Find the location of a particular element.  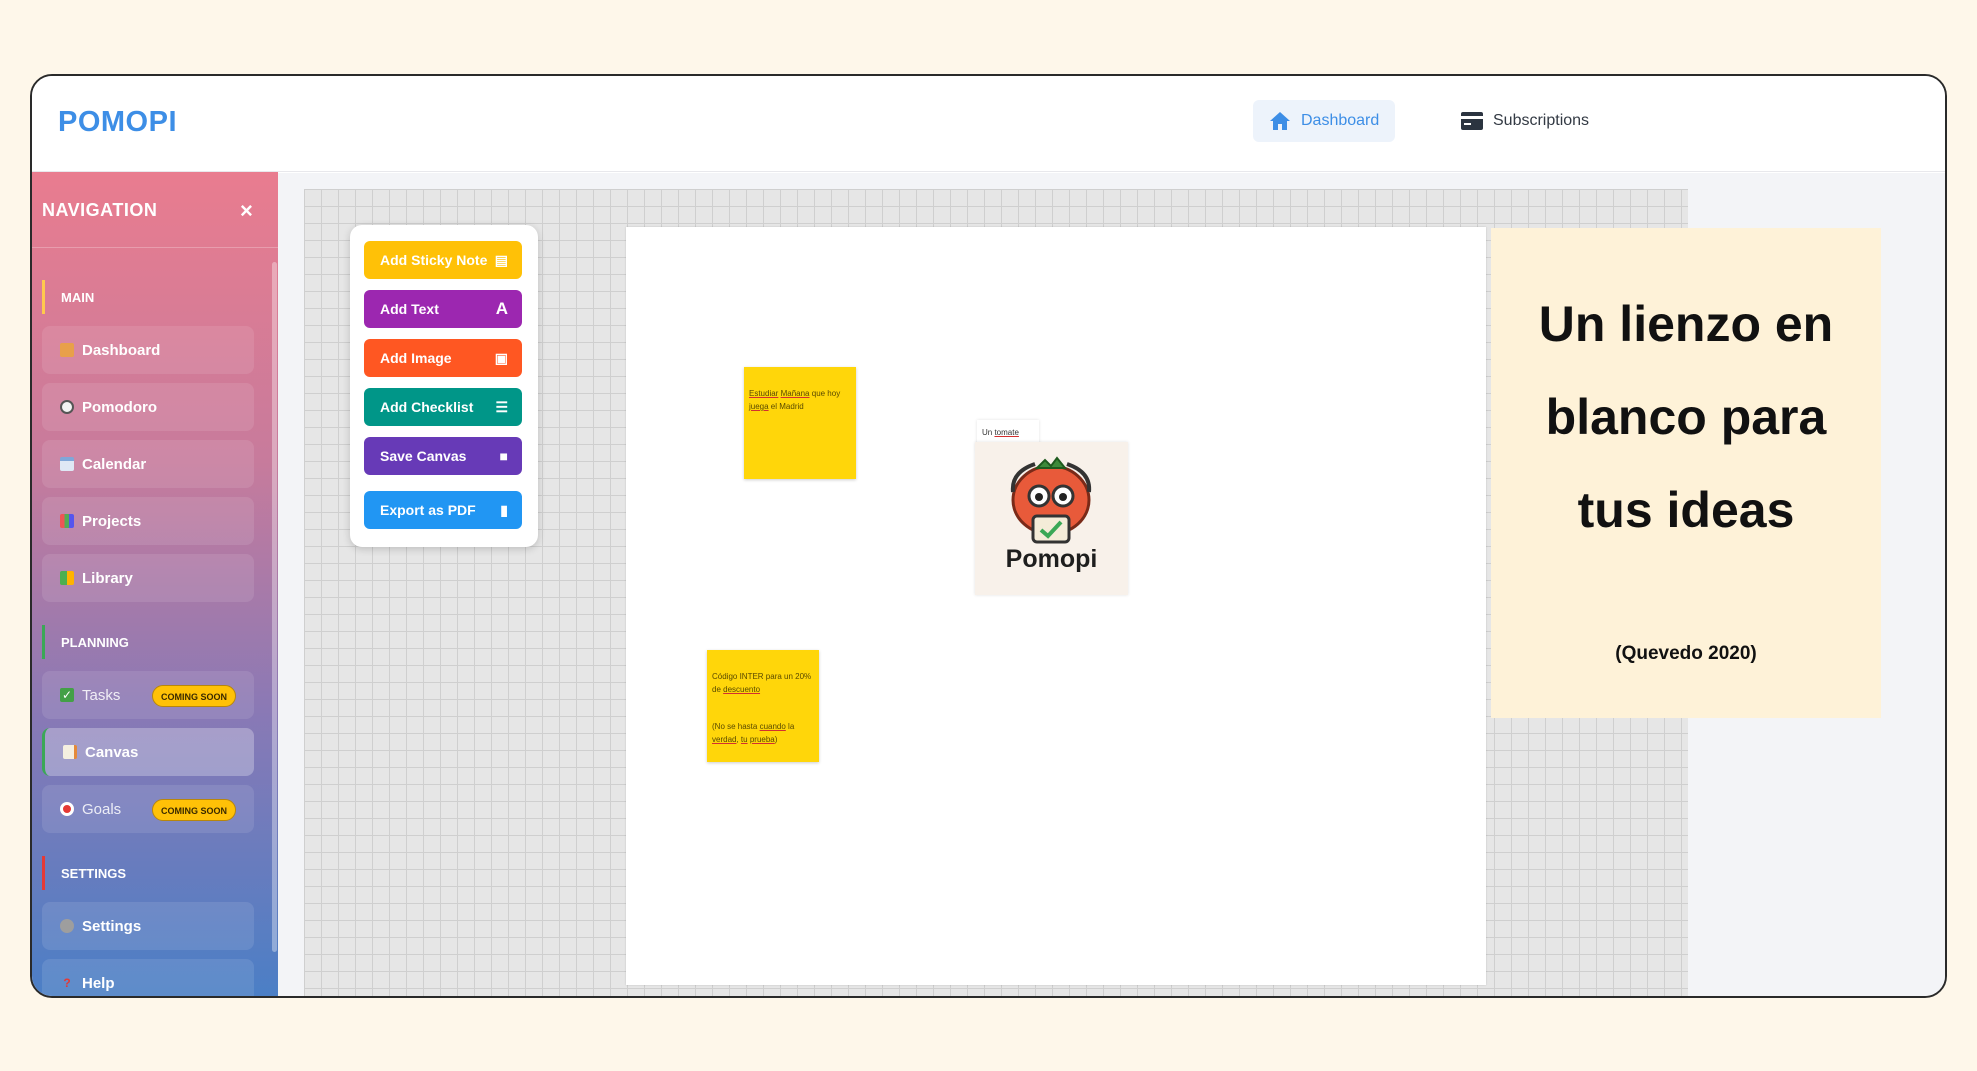

sidebar-item-label: Settings is located at coordinates (112, 926).